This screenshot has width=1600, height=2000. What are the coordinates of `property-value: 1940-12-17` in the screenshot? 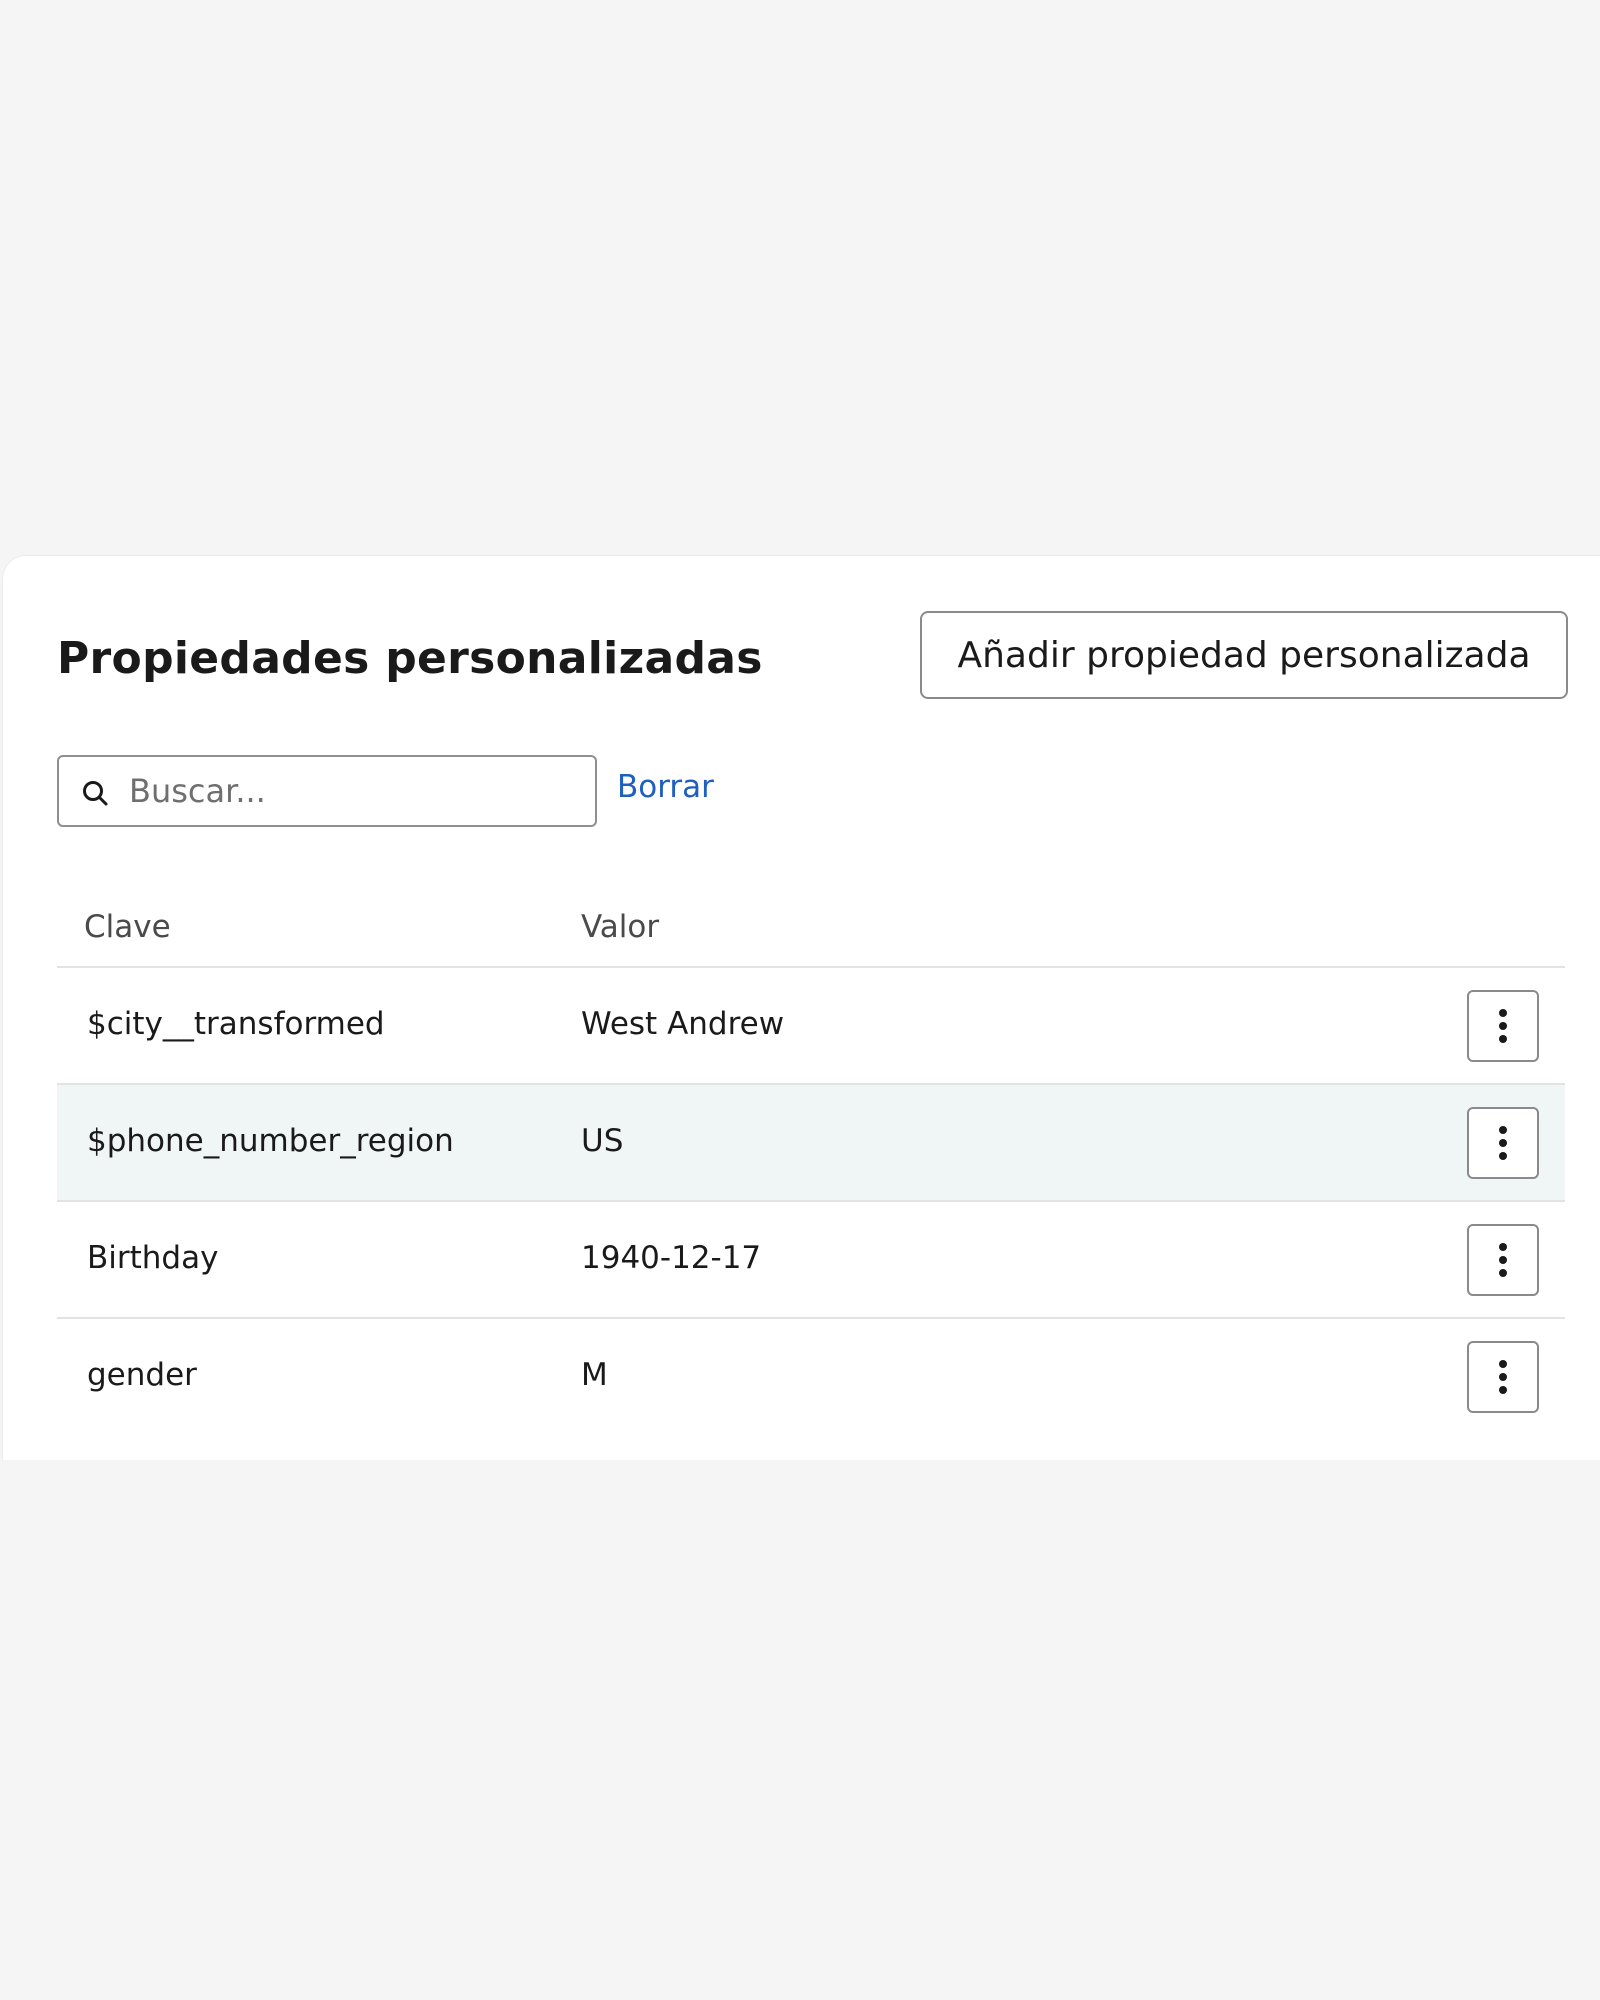 It's located at (671, 1258).